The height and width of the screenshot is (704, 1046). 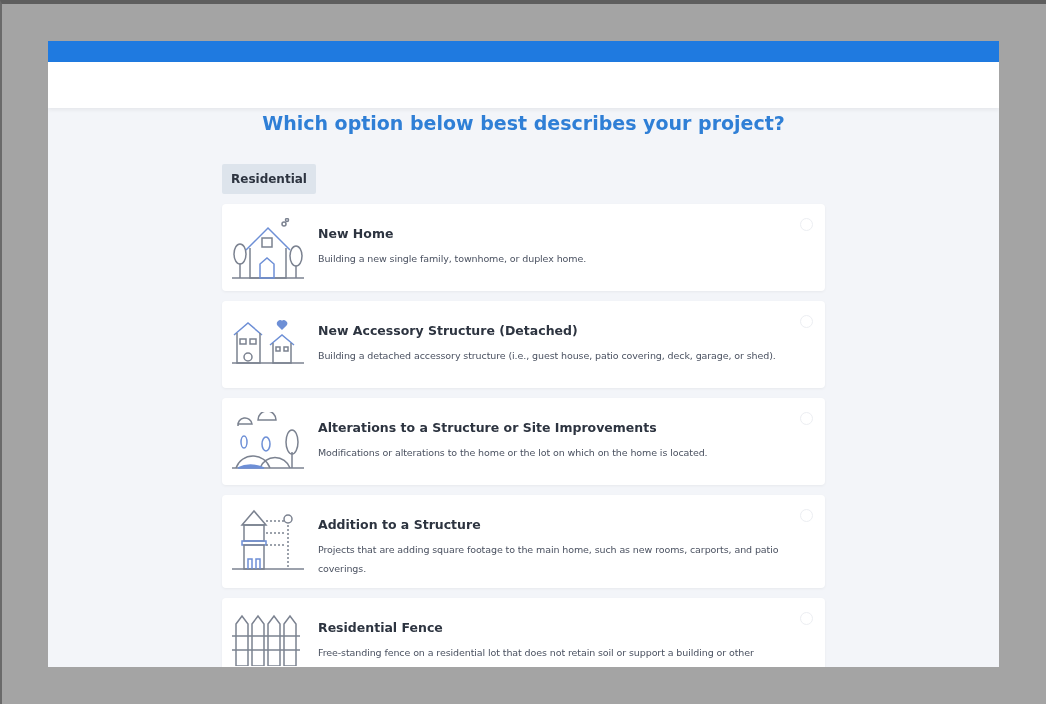 What do you see at coordinates (513, 453) in the screenshot?
I see `option-description: Modifications or alterations to the home or the lot on which on the home is located.` at bounding box center [513, 453].